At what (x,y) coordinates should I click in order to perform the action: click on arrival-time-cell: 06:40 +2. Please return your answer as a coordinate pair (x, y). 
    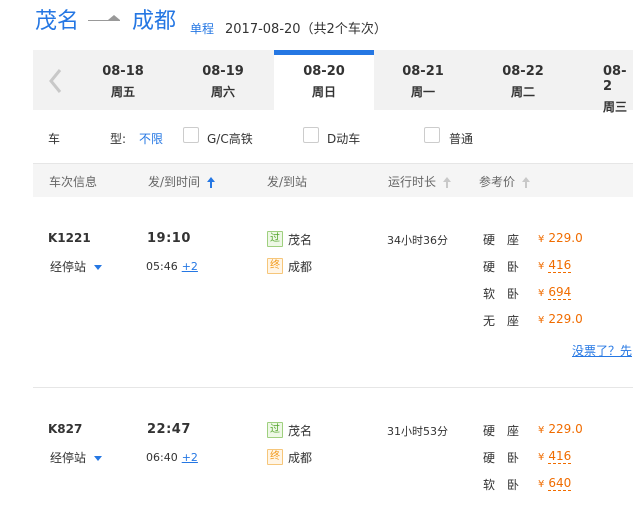
    Looking at the image, I should click on (172, 457).